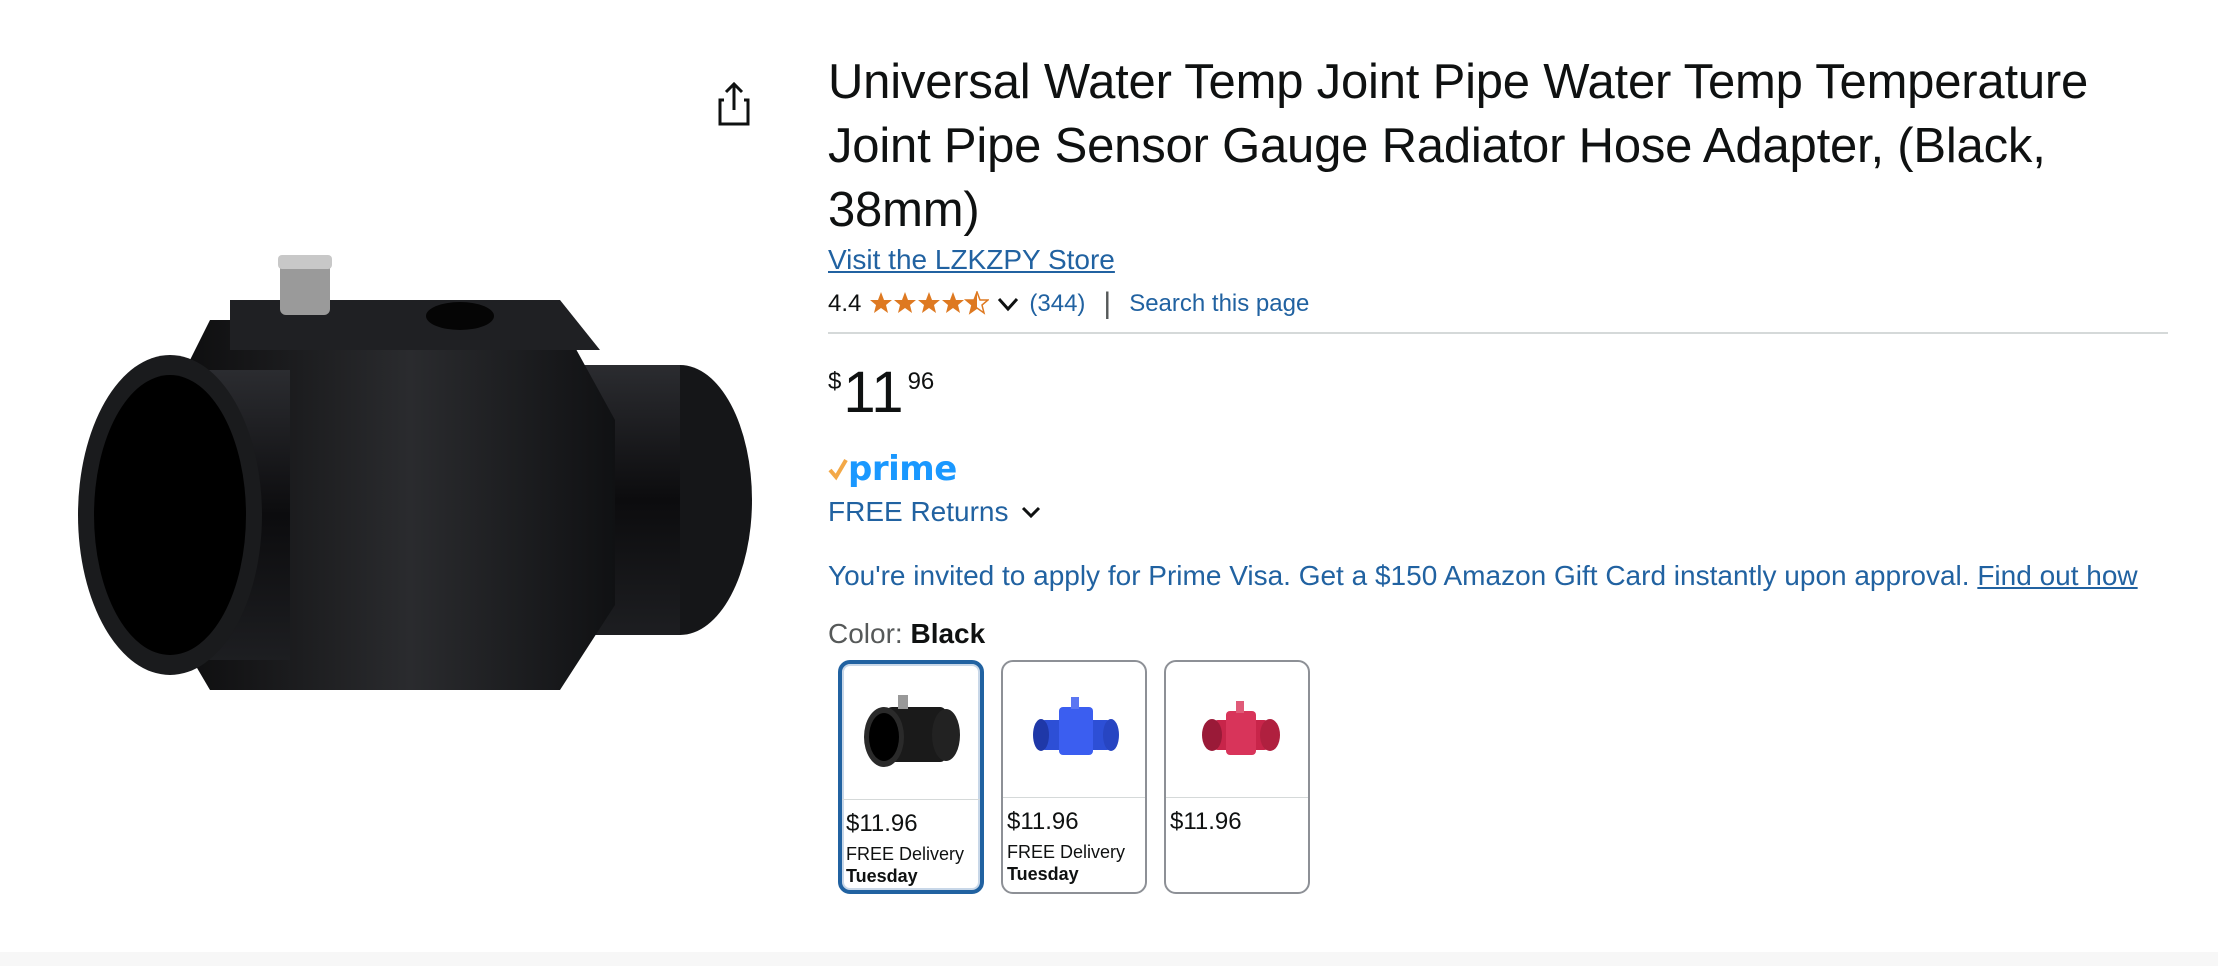 This screenshot has width=2218, height=966. What do you see at coordinates (902, 469) in the screenshot?
I see `prime-label: prime` at bounding box center [902, 469].